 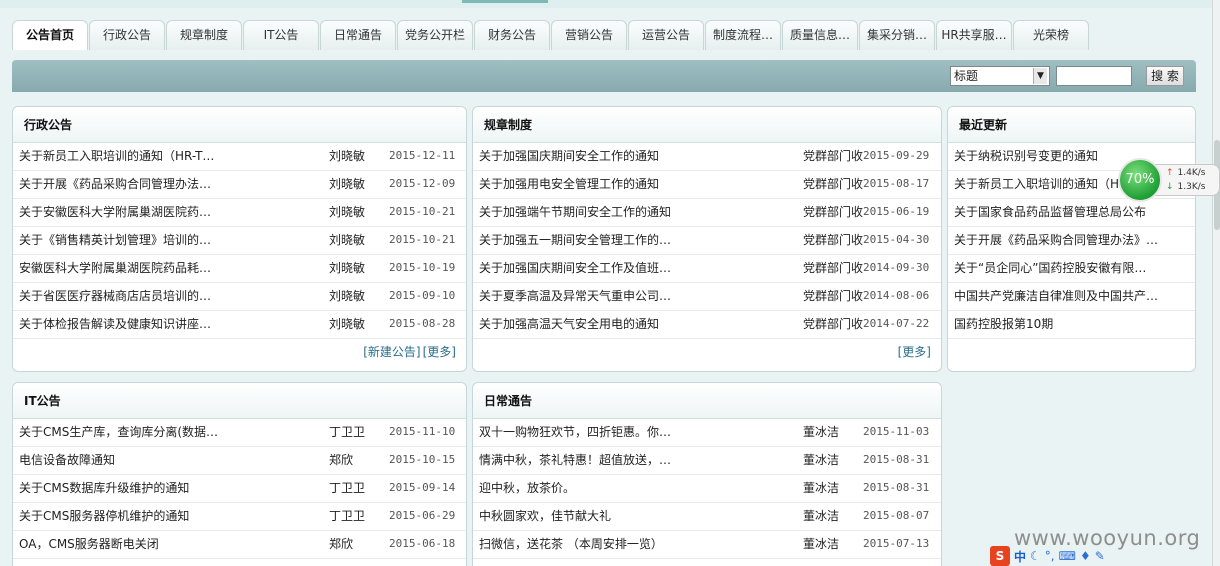 I want to click on list-item: 双十一购物狂欢节，四折钜惠。你… 董冰洁 2015-11-03, so click(x=707, y=433).